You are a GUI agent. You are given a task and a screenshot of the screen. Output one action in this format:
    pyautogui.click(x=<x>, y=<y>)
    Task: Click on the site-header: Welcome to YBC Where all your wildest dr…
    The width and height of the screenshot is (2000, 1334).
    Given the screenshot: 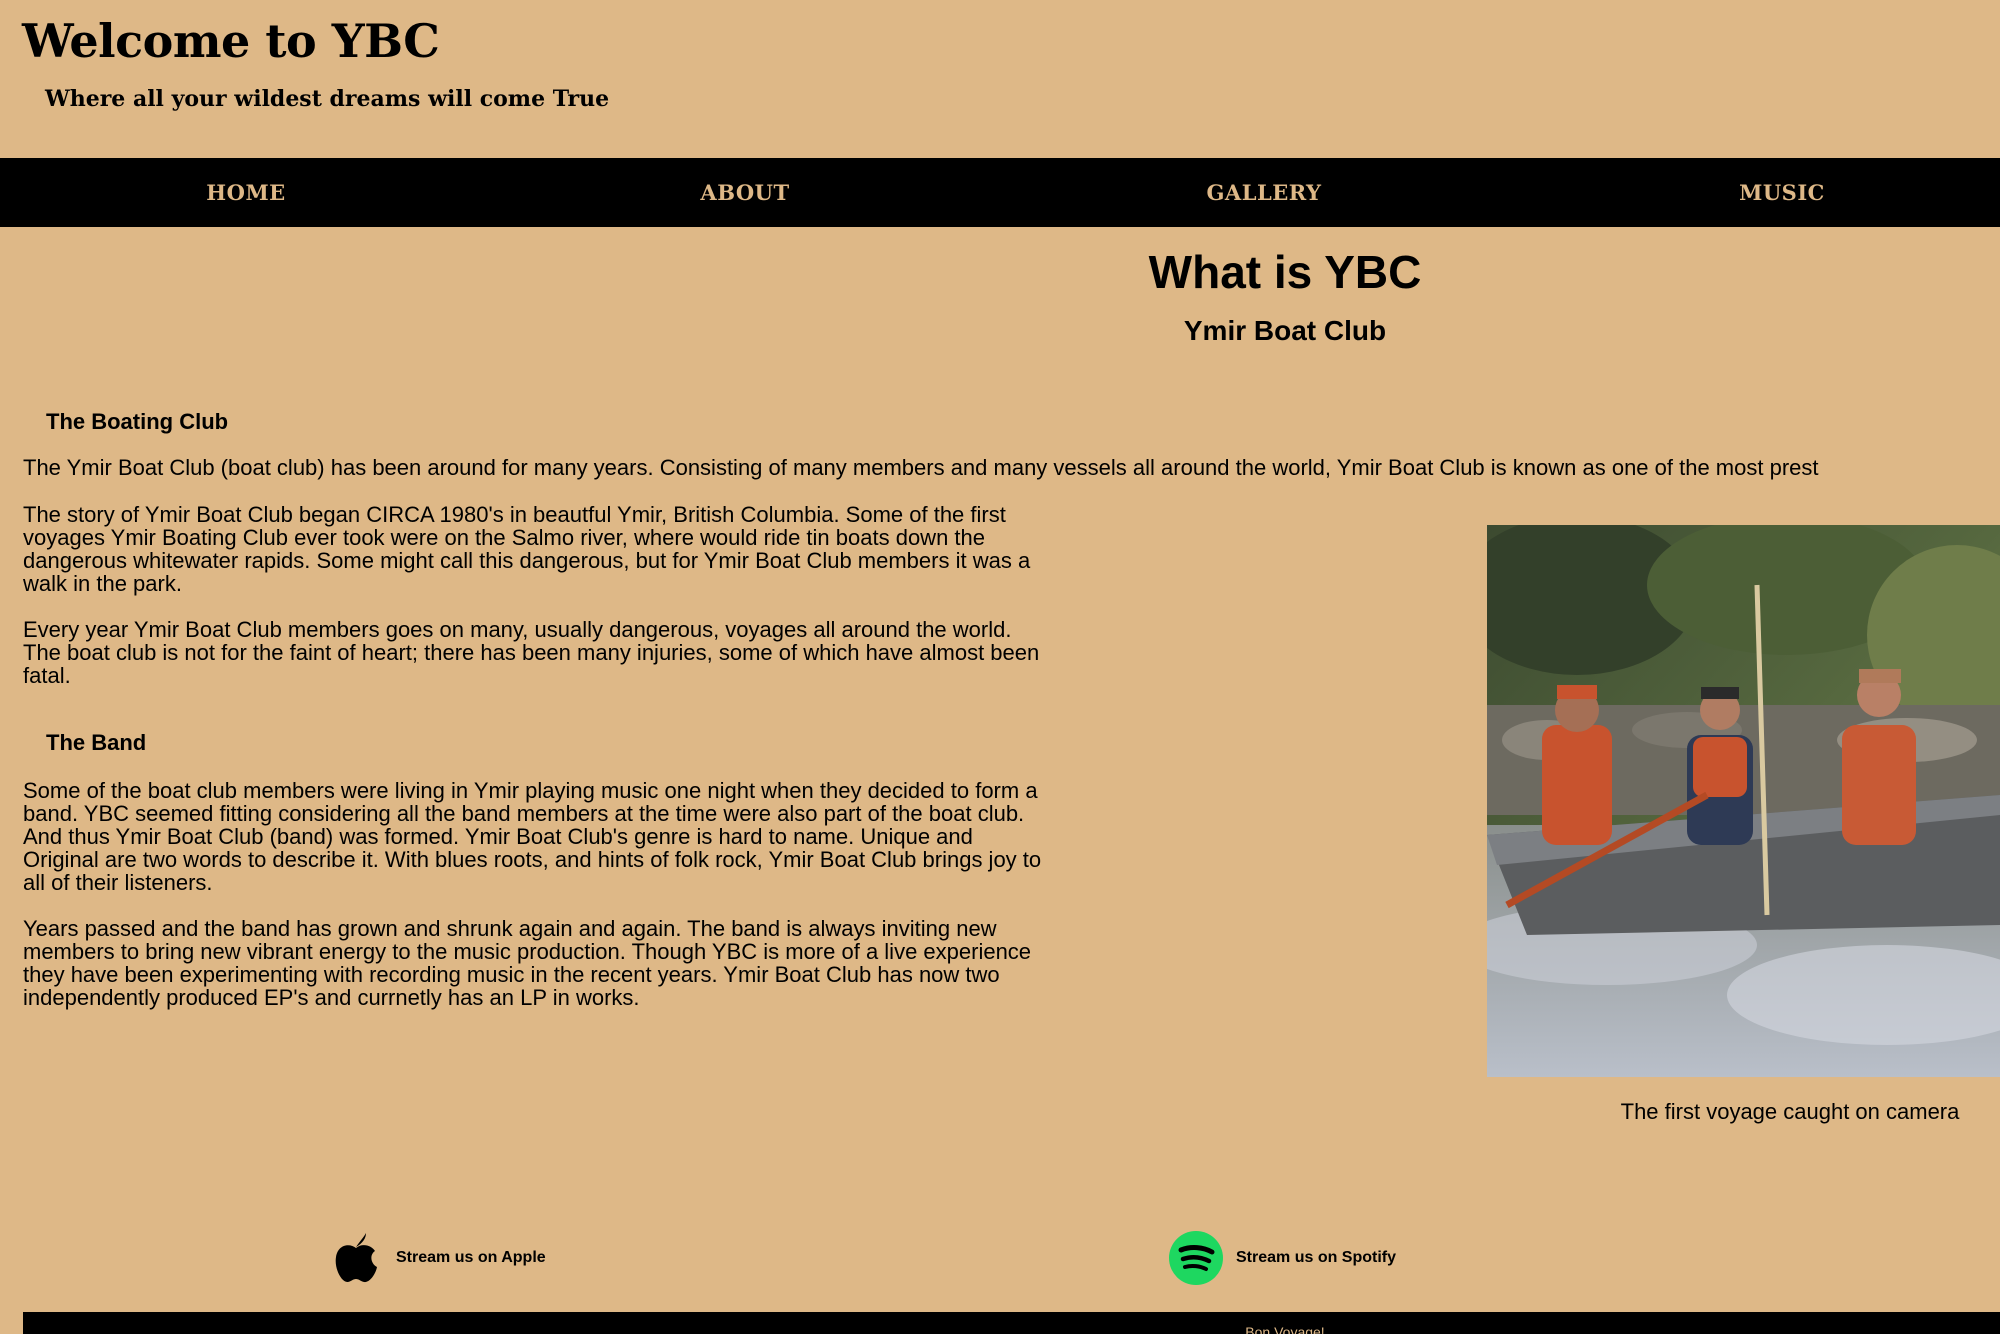 What is the action you would take?
    pyautogui.click(x=1000, y=79)
    